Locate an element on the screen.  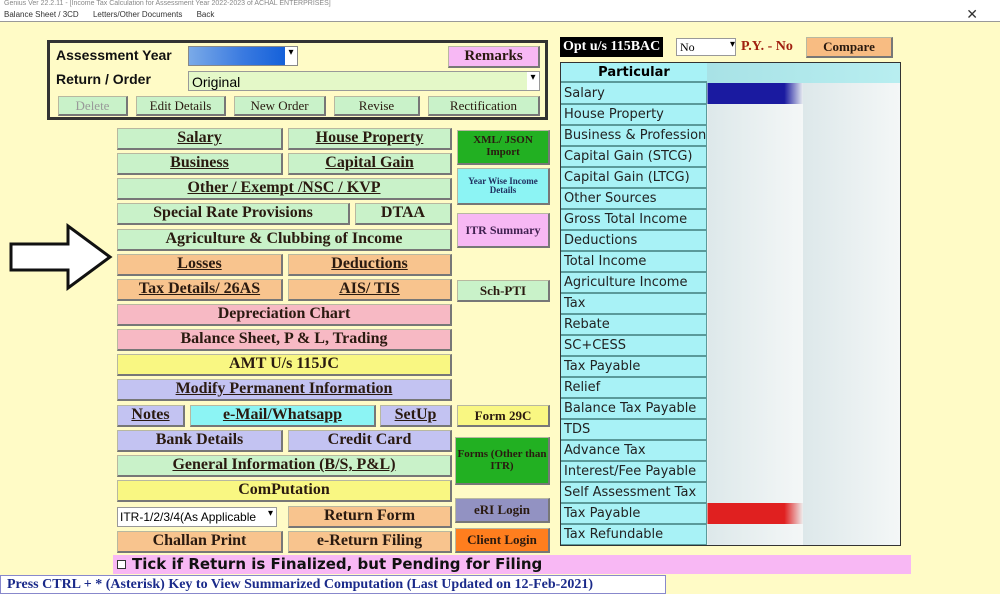
year-wise-income-button: Year Wise Income Details is located at coordinates (503, 186).